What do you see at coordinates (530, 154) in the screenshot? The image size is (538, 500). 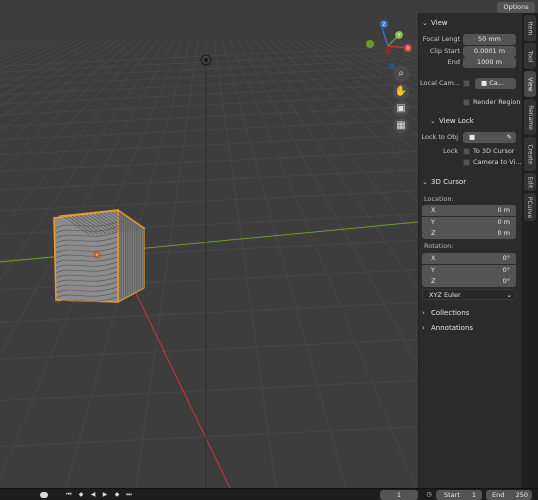 I see `tab-create: Create` at bounding box center [530, 154].